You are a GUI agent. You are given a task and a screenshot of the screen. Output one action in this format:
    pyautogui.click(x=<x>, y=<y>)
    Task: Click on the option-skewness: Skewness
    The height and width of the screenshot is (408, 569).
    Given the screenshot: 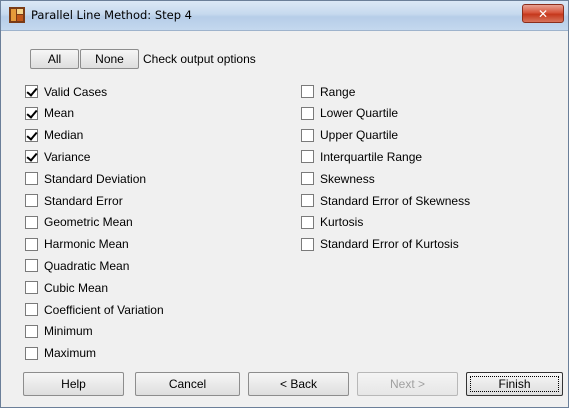 What is the action you would take?
    pyautogui.click(x=338, y=178)
    